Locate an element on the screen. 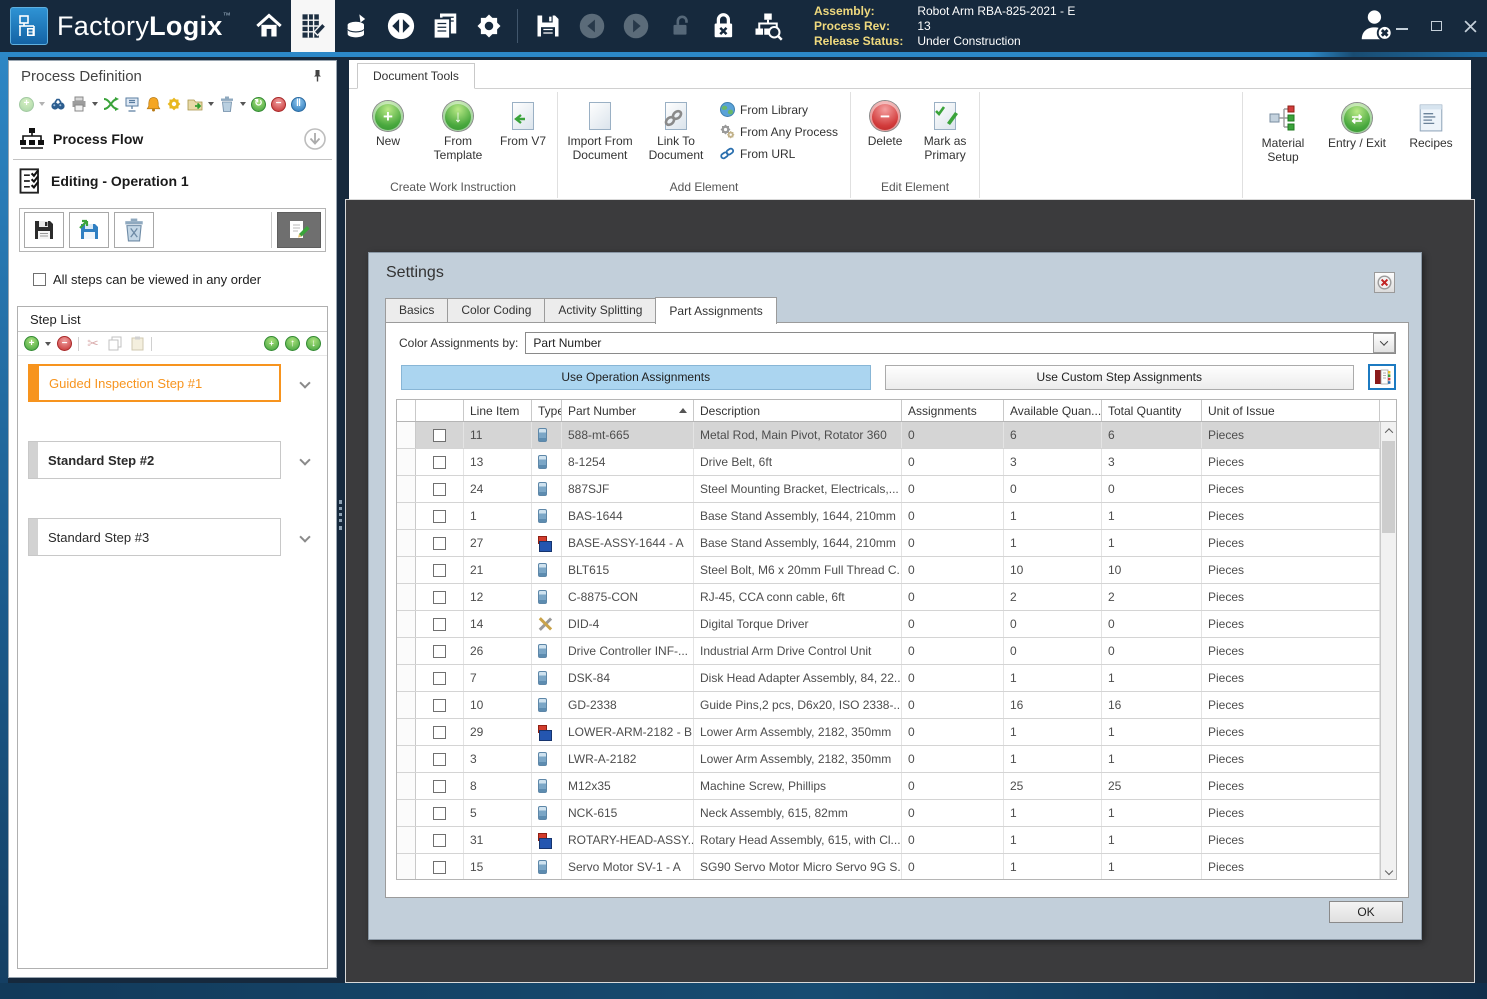 This screenshot has height=999, width=1487. work-instructions-button is located at coordinates (312, 26).